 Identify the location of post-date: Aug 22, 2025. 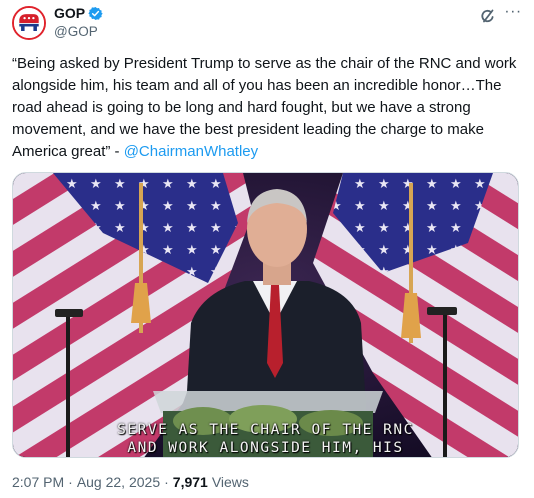
(118, 482).